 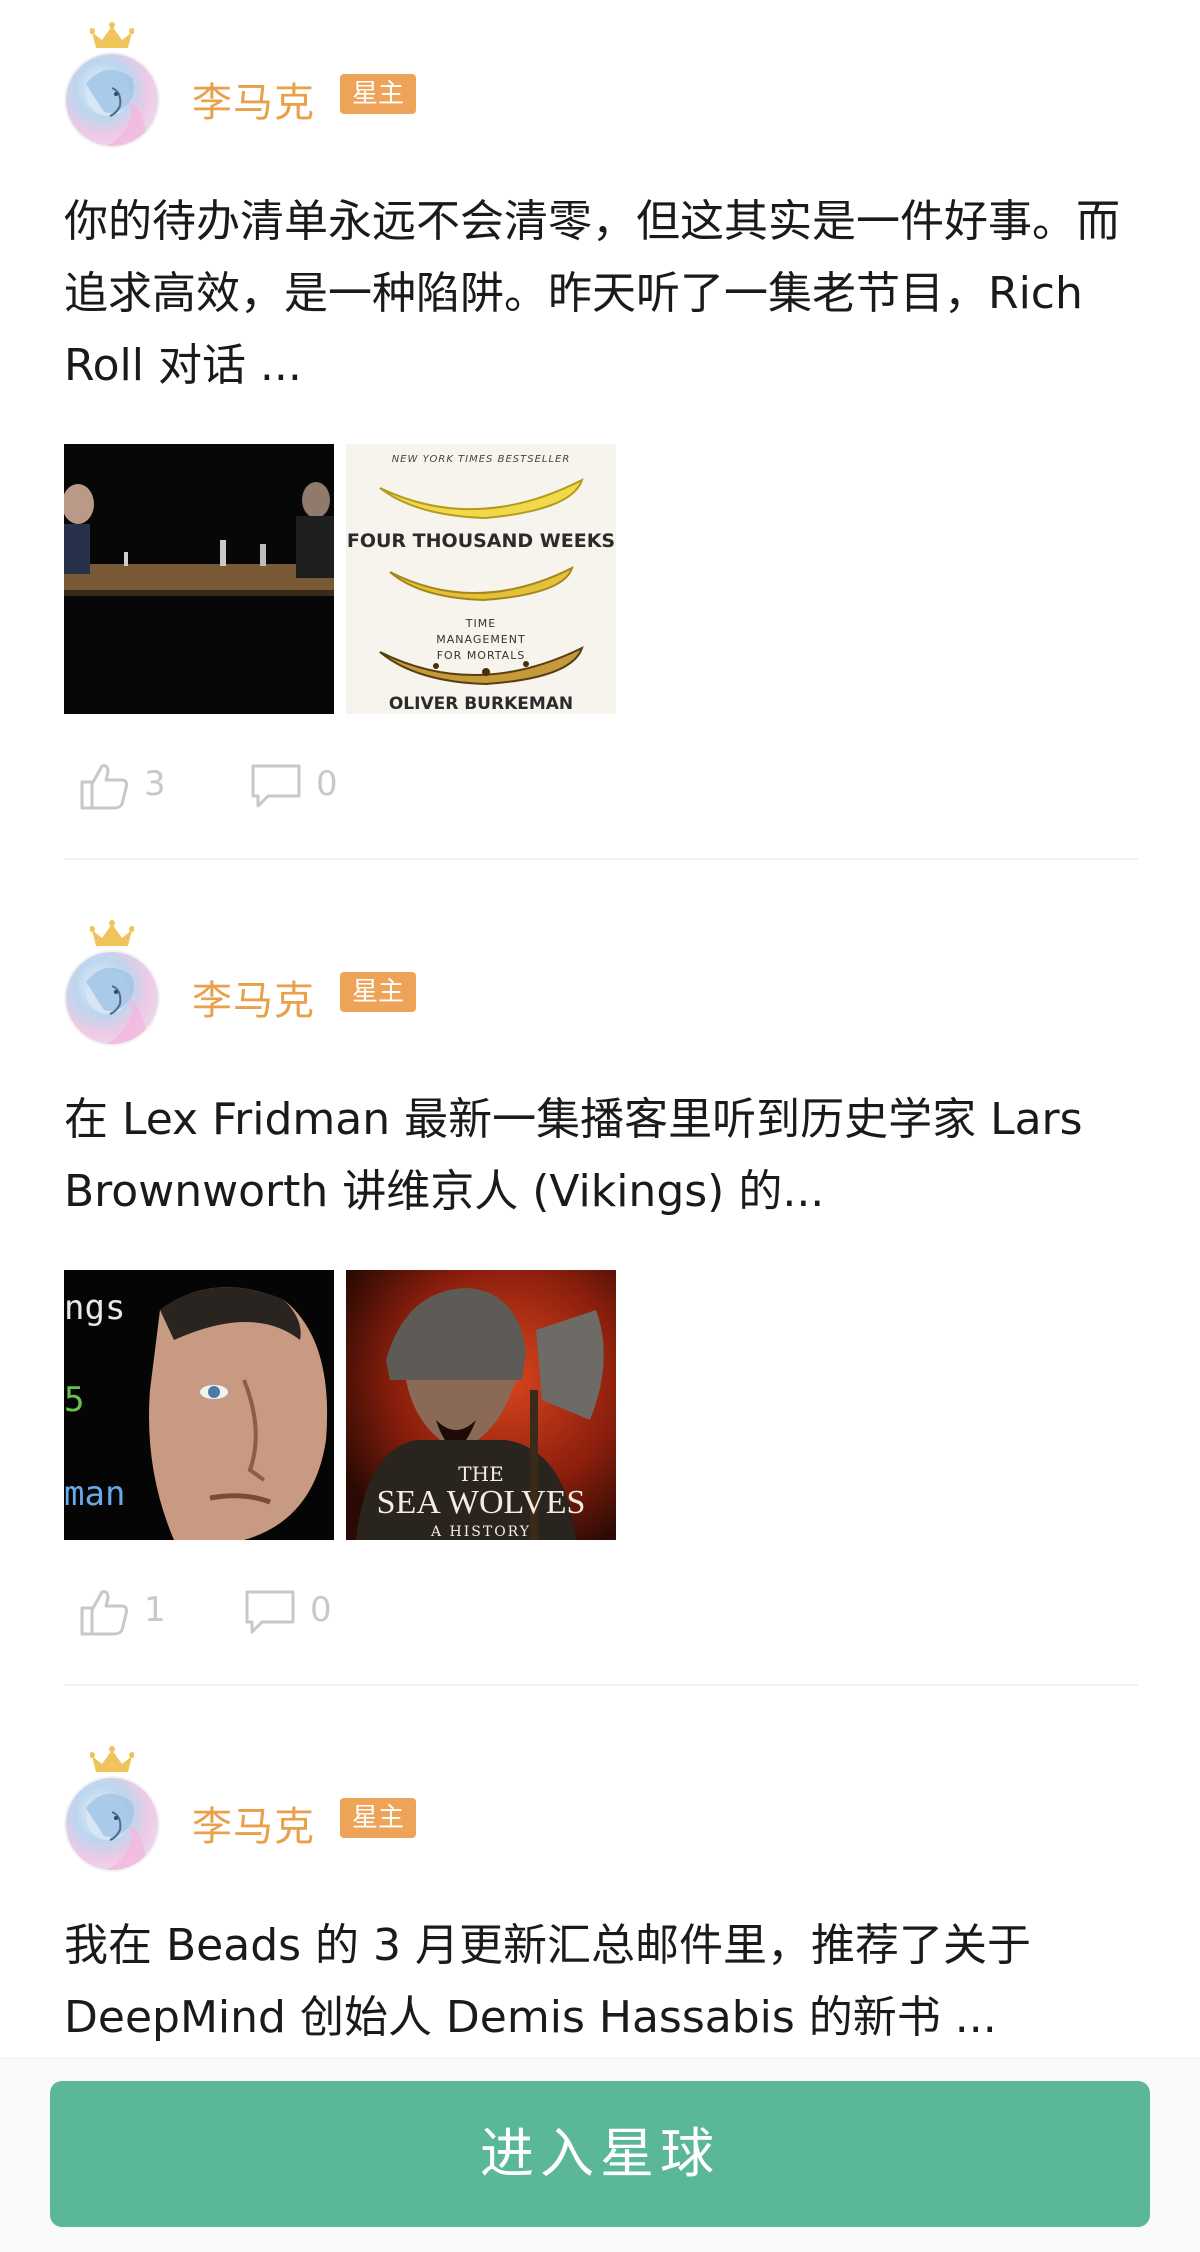 What do you see at coordinates (138, 1612) in the screenshot?
I see `like-button: 1` at bounding box center [138, 1612].